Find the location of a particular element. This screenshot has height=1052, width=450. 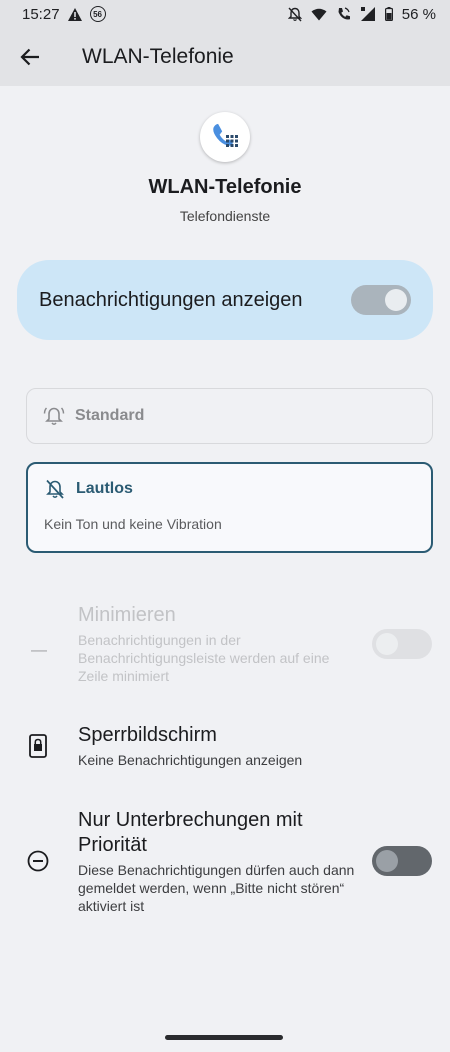

status-right: 56 % is located at coordinates (361, 14).